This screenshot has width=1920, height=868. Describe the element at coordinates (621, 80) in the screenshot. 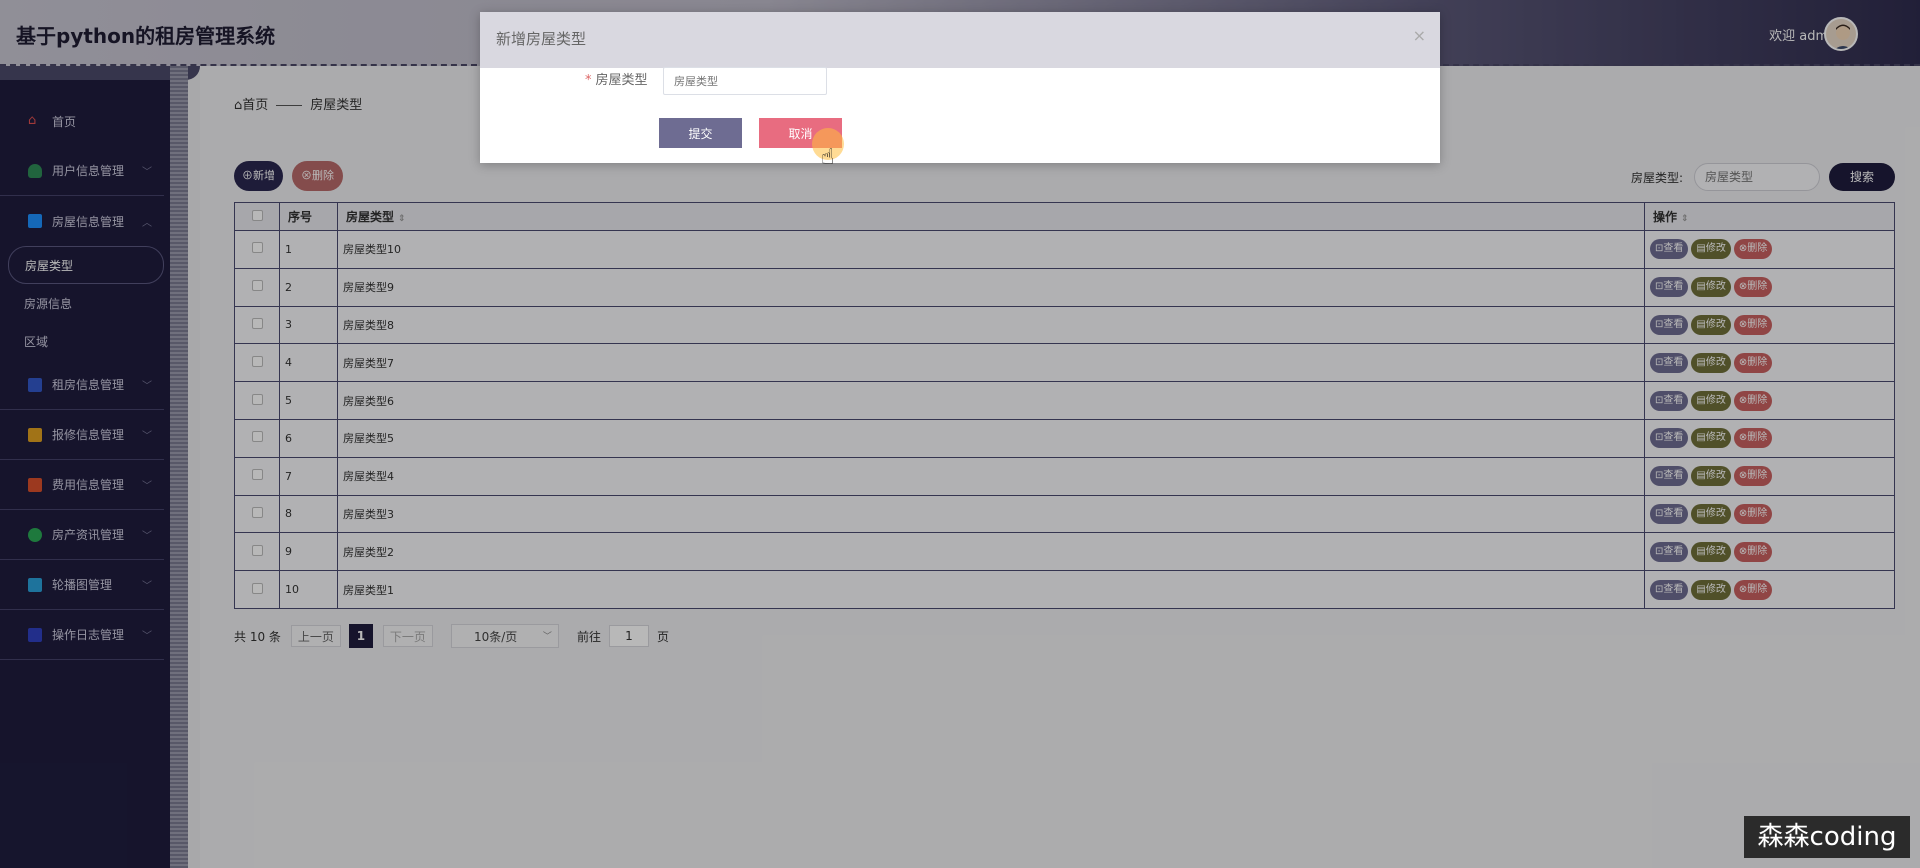

I see `house-type-label-text: 房屋类型` at that location.